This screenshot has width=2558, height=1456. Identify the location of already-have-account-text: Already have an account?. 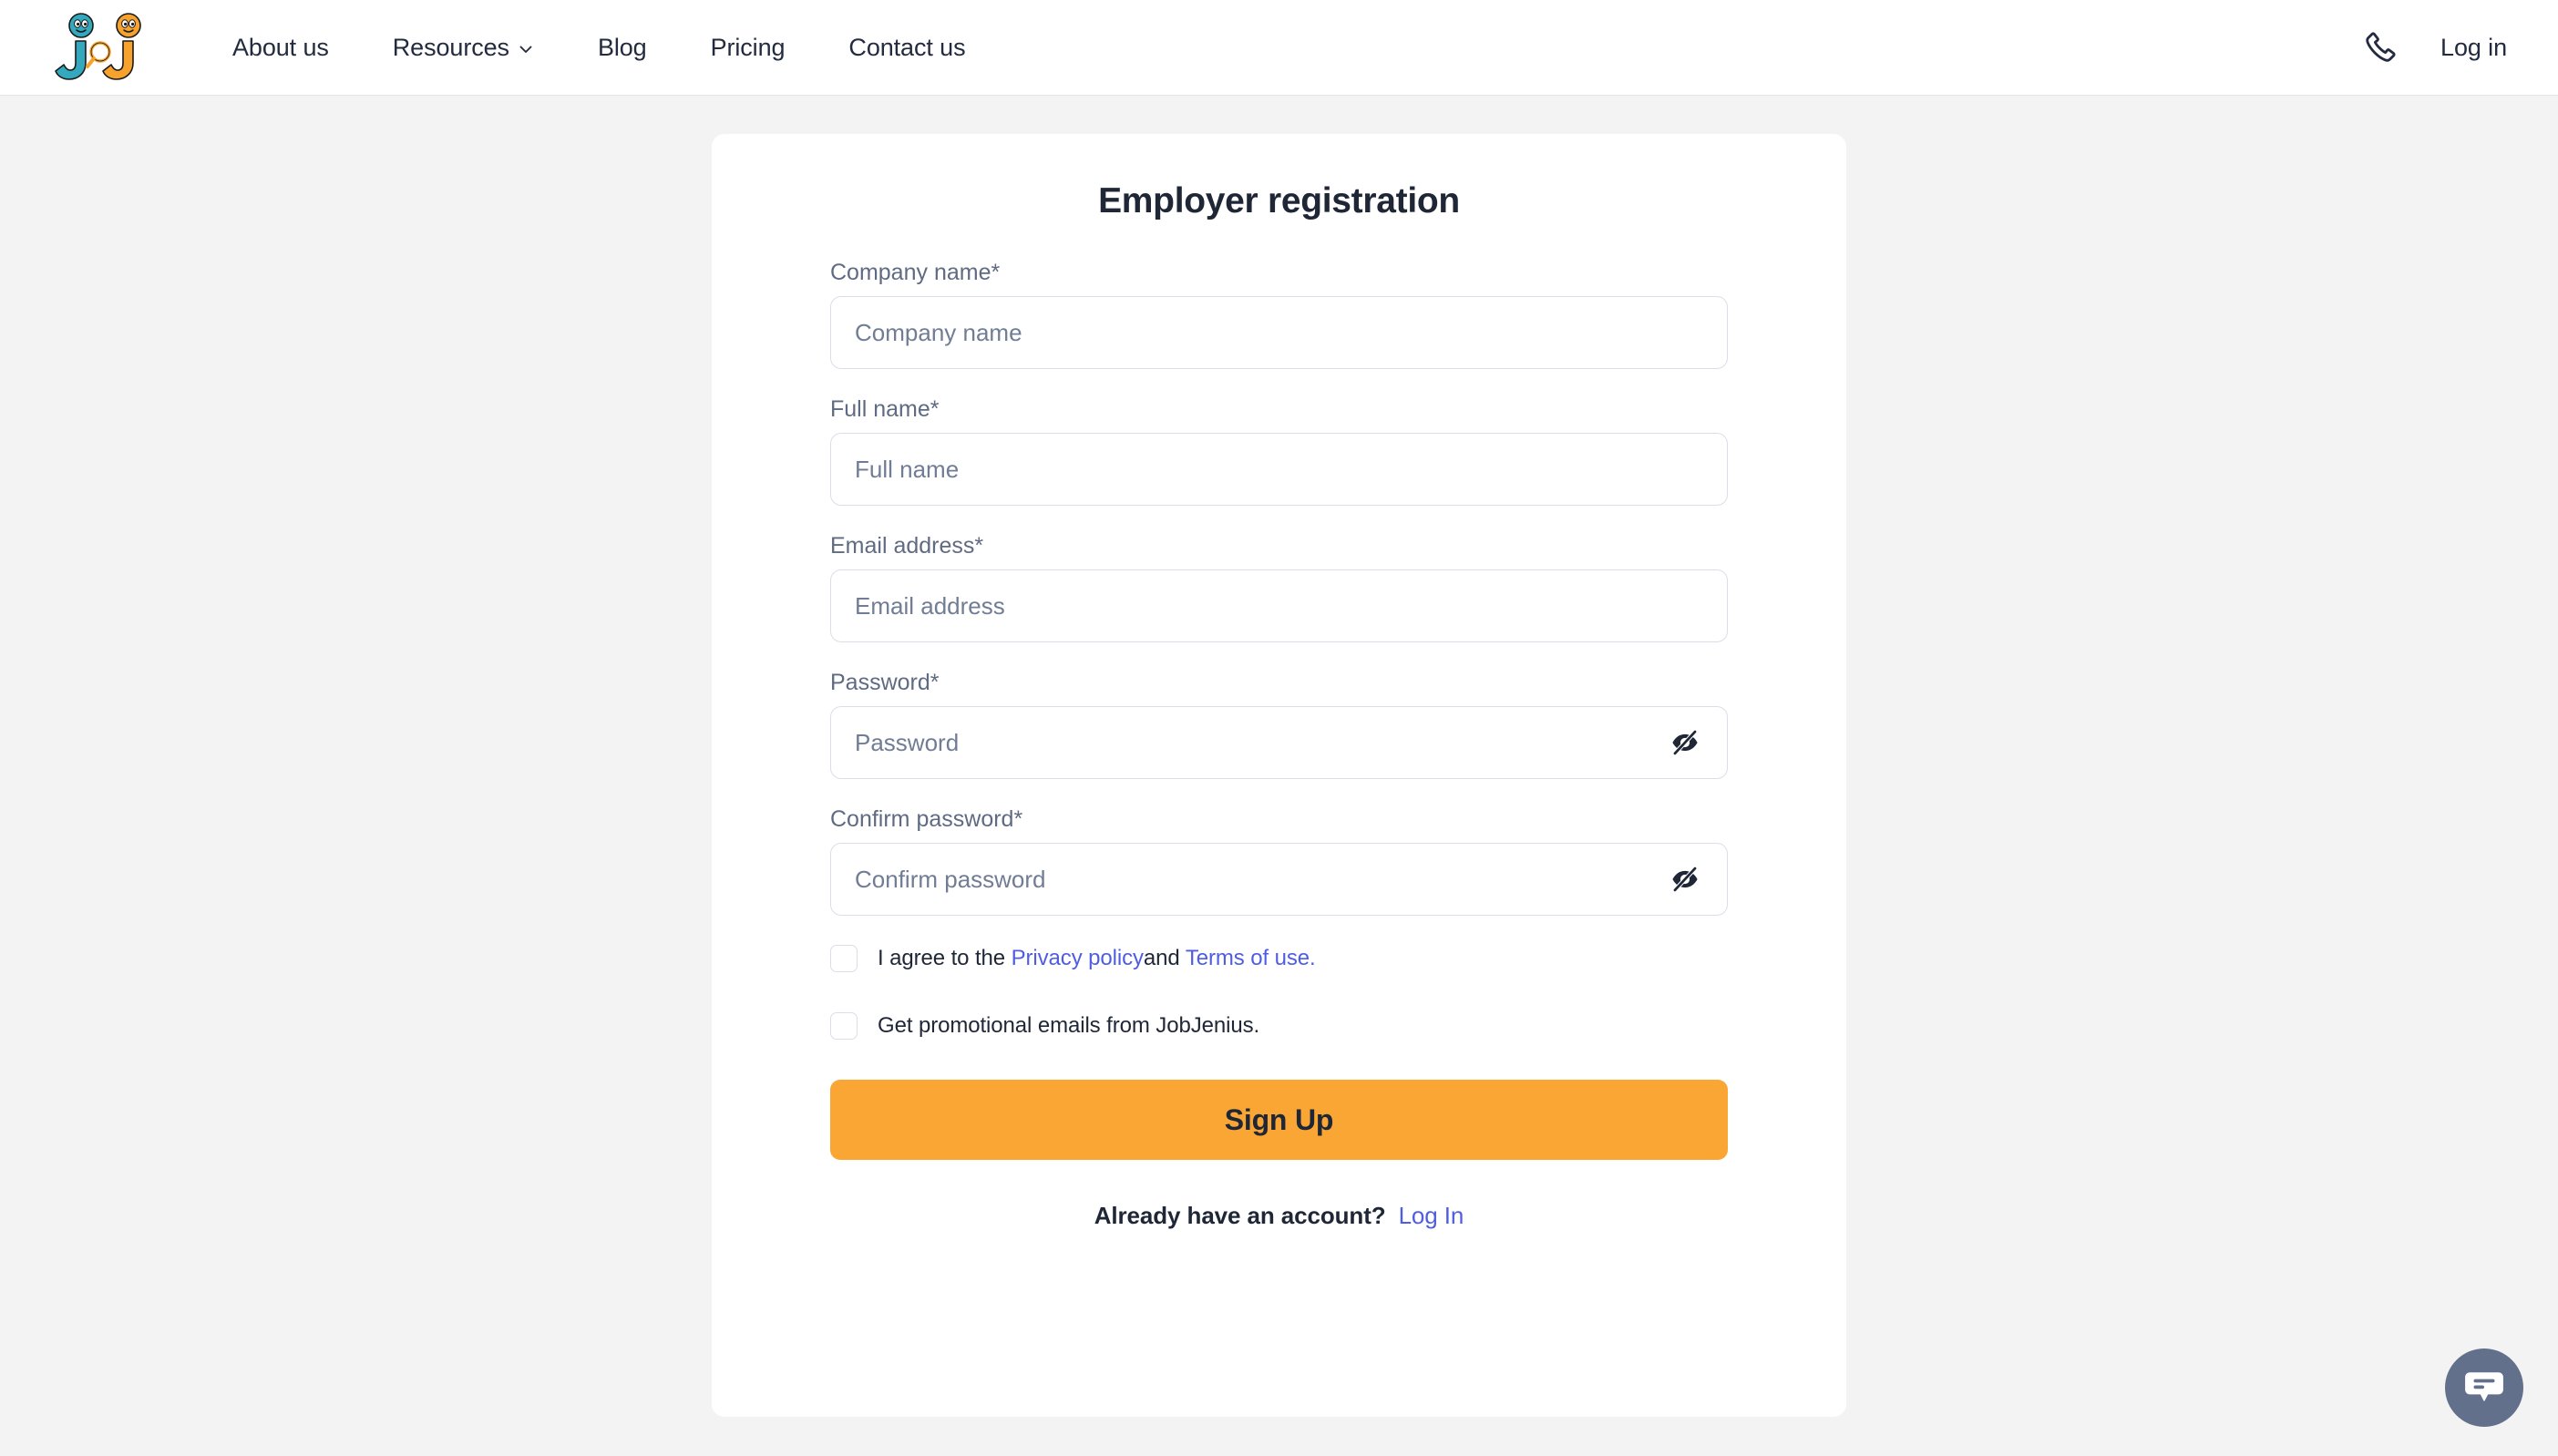
(1240, 1215).